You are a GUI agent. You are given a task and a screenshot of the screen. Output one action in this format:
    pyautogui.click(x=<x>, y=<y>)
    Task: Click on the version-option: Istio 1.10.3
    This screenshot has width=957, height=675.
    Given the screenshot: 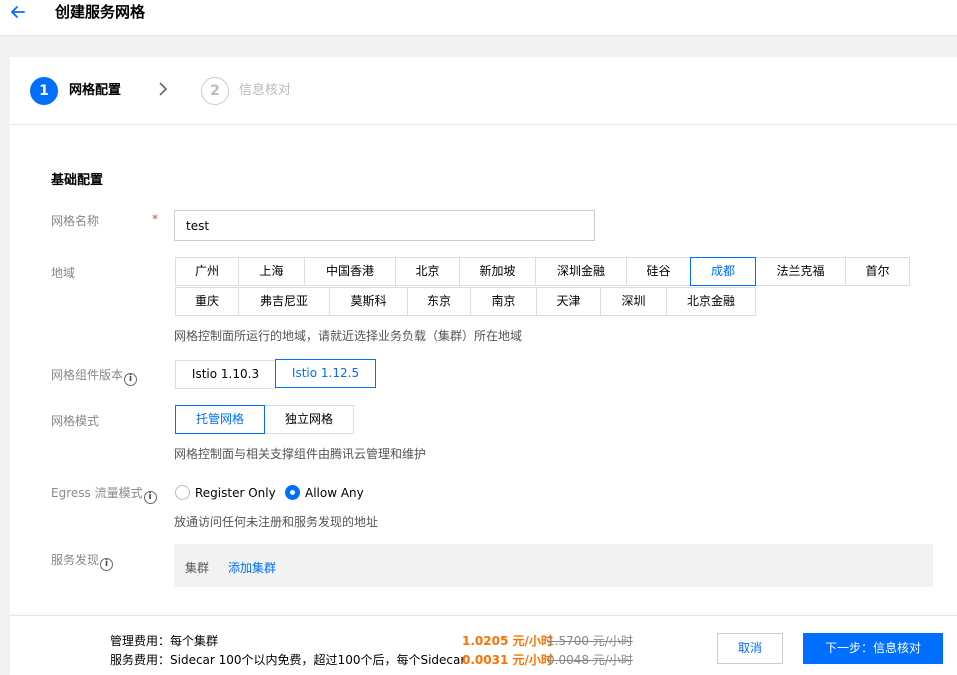 What is the action you would take?
    pyautogui.click(x=225, y=374)
    